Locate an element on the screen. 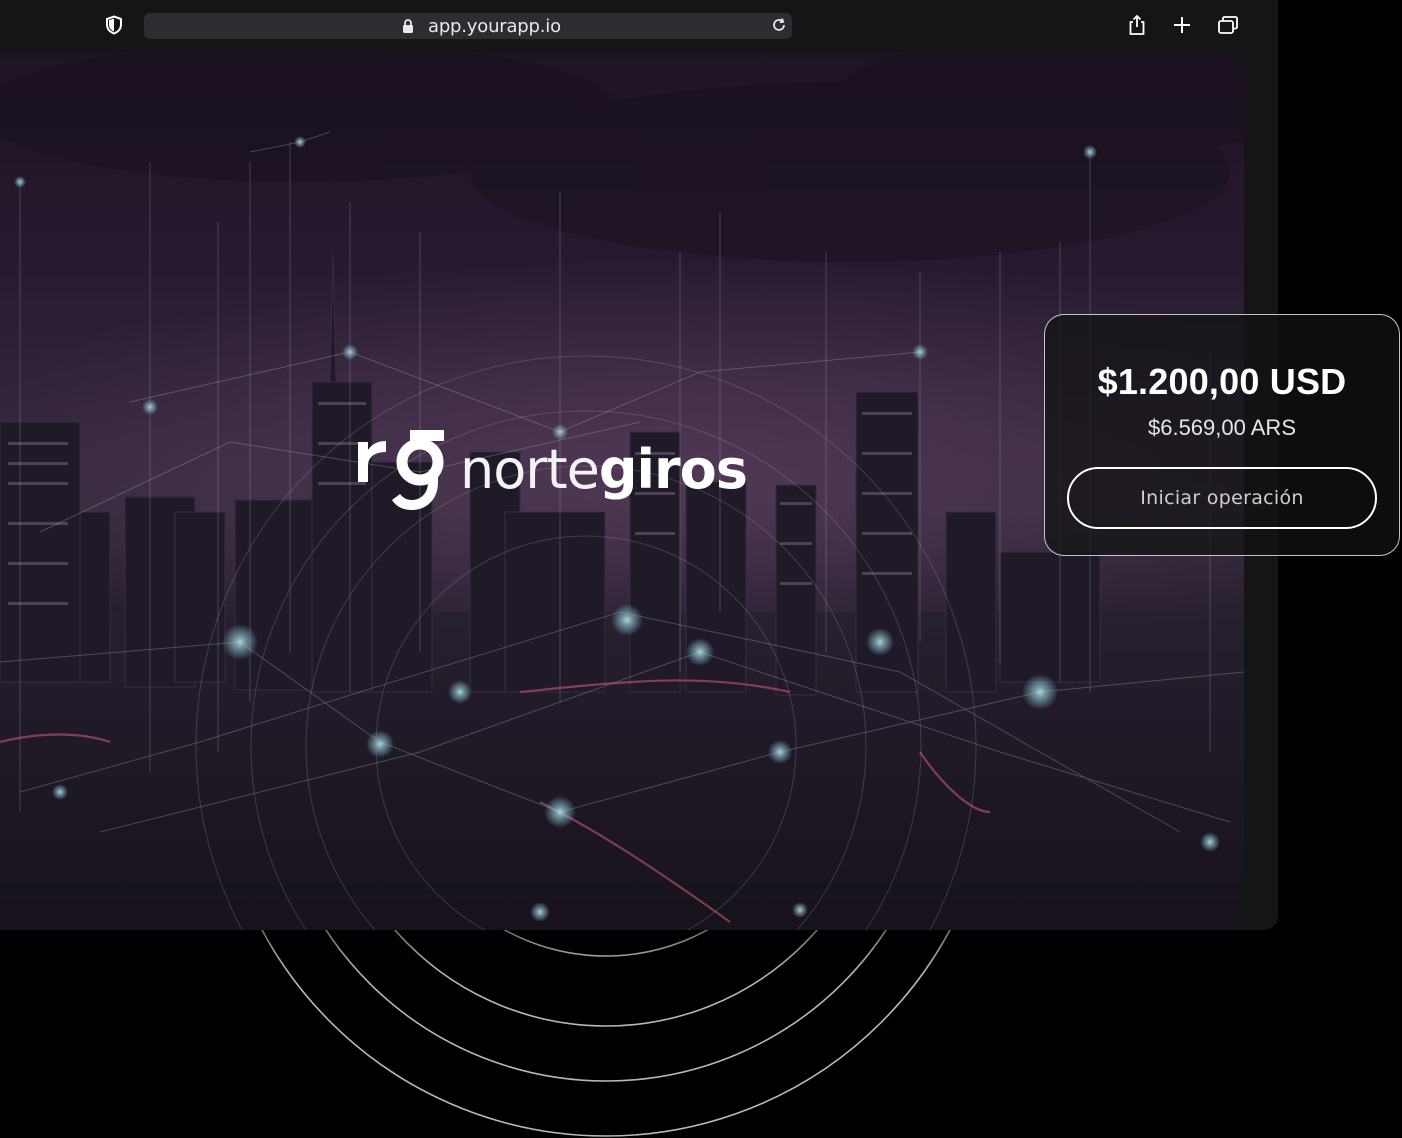 Image resolution: width=1402 pixels, height=1138 pixels. brand-wordmark: nortegiros is located at coordinates (604, 477).